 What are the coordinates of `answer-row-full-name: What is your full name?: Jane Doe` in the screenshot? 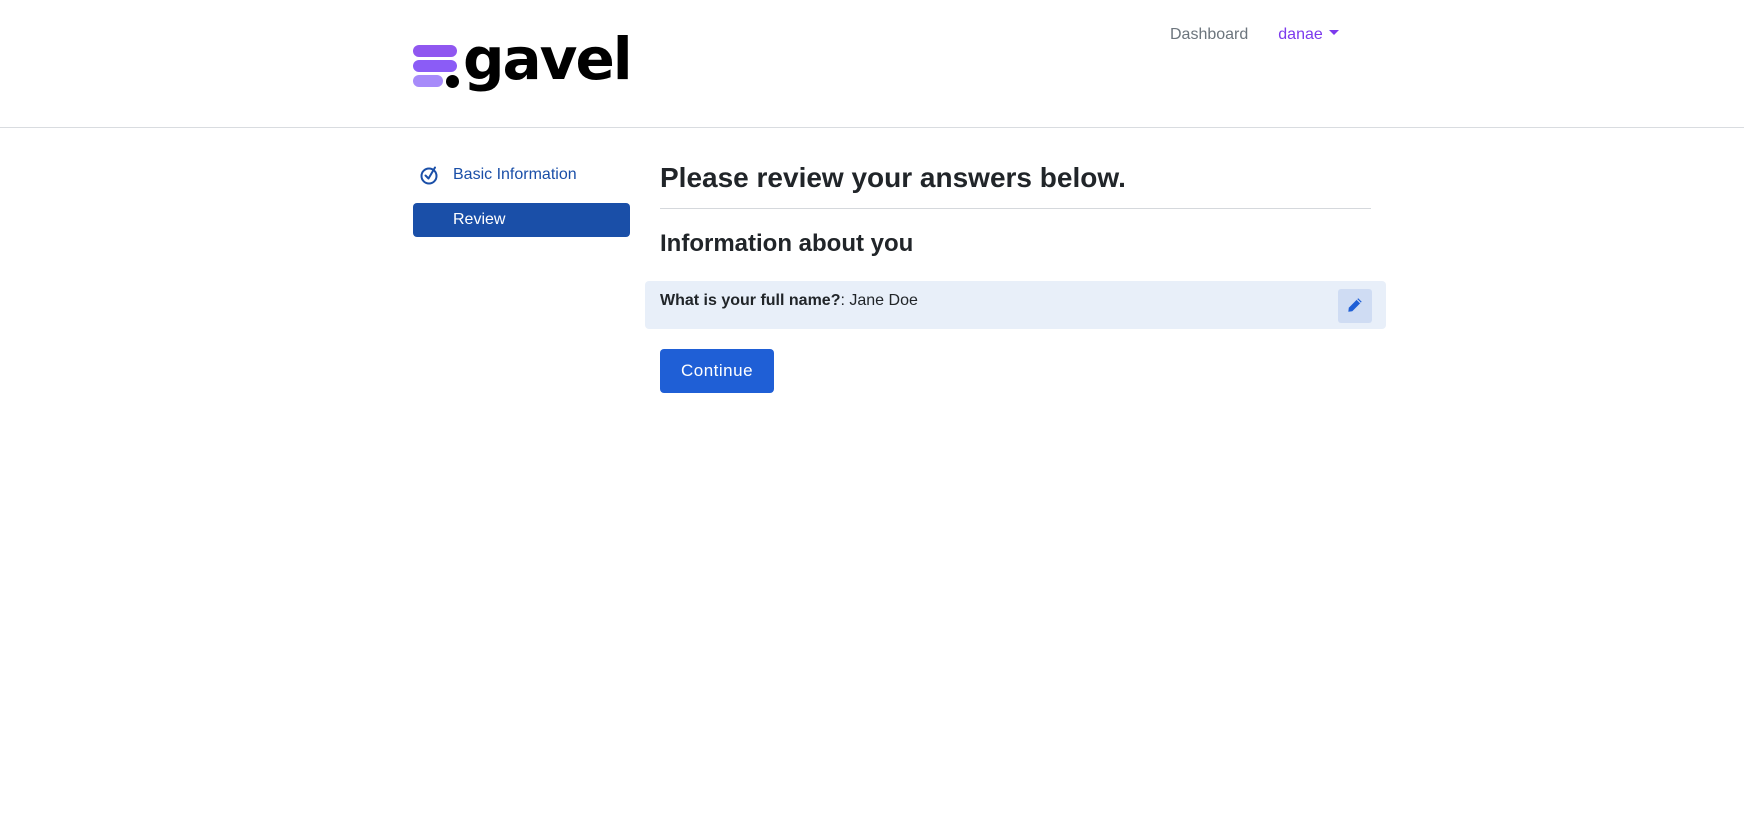 It's located at (1015, 305).